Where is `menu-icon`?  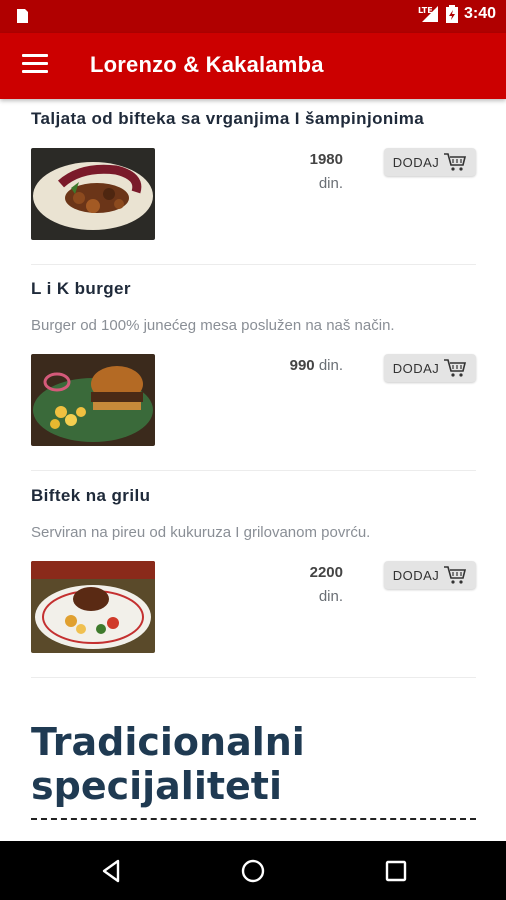 menu-icon is located at coordinates (35, 66).